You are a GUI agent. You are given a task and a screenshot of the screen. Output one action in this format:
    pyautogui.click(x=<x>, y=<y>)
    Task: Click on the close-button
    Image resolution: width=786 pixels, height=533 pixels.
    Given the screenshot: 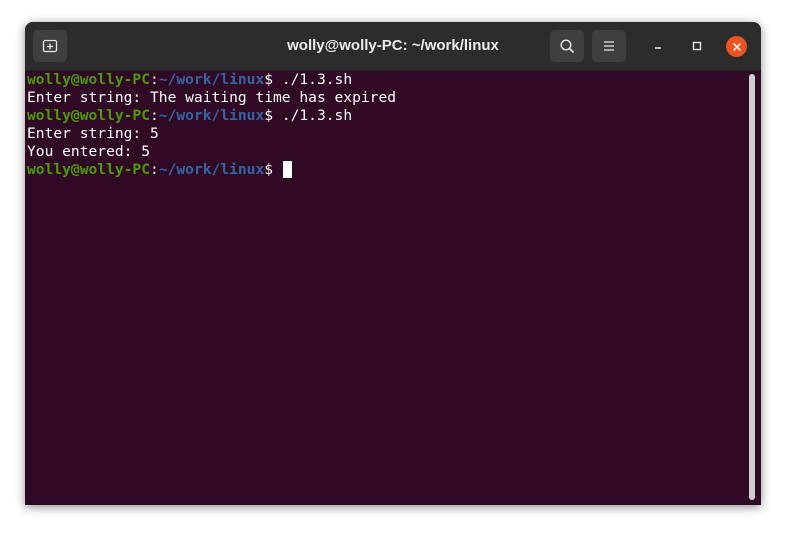 What is the action you would take?
    pyautogui.click(x=736, y=46)
    